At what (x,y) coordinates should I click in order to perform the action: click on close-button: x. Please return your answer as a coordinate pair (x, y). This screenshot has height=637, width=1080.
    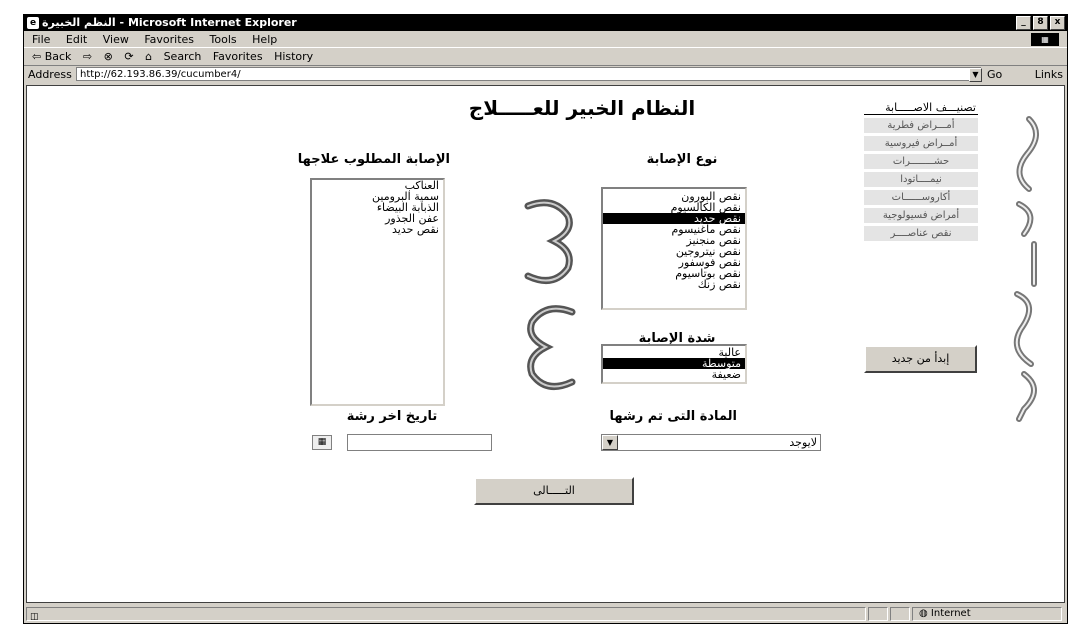
    Looking at the image, I should click on (1057, 23).